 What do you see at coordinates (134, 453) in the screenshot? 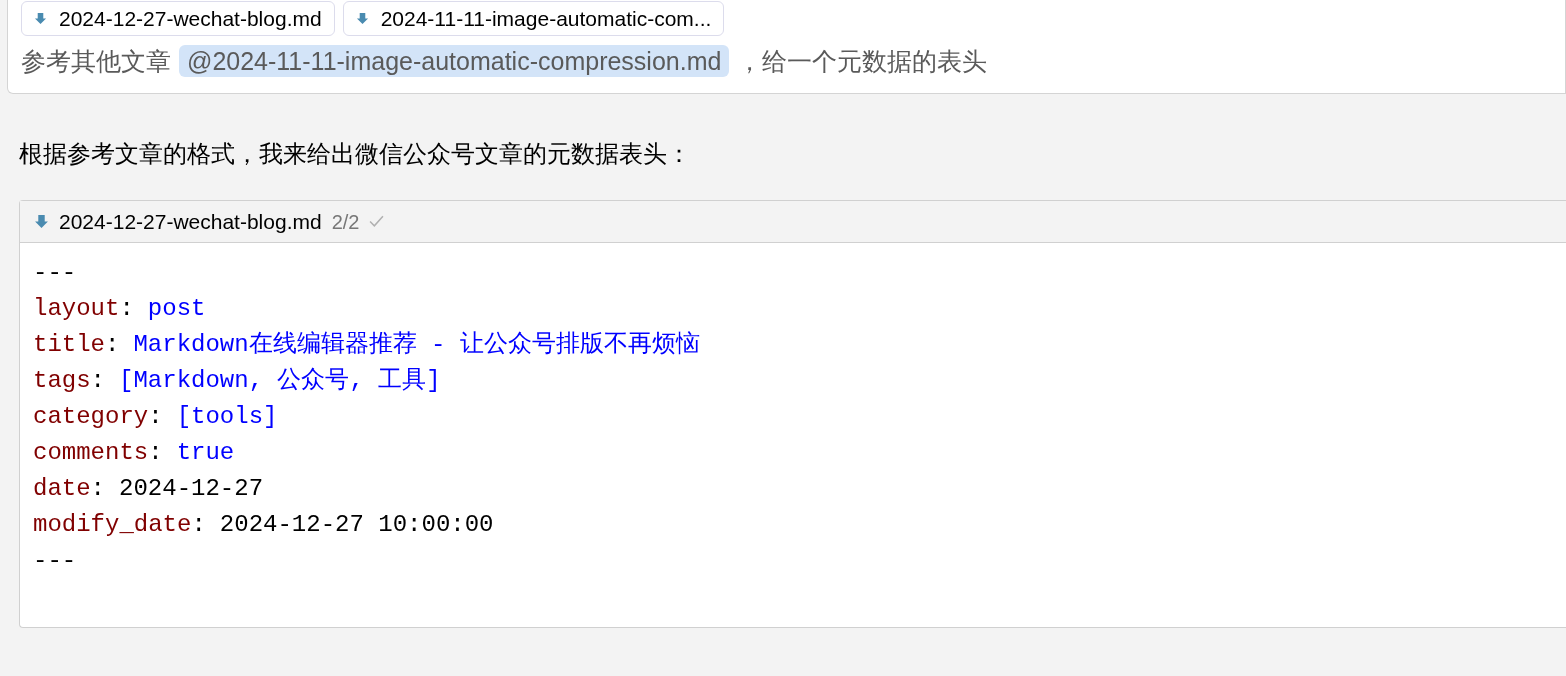
I see `code-line: comments: true` at bounding box center [134, 453].